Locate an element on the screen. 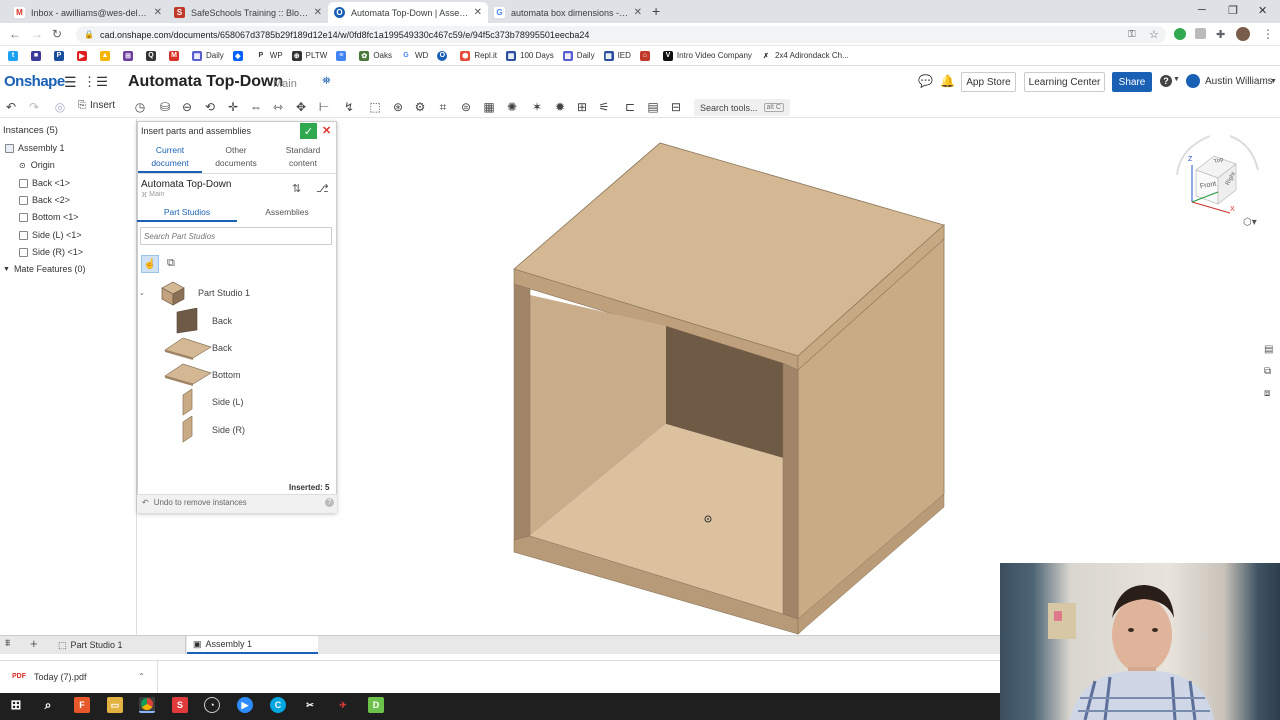 The image size is (1280, 720). replicate-icon: ⛁ is located at coordinates (165, 107).